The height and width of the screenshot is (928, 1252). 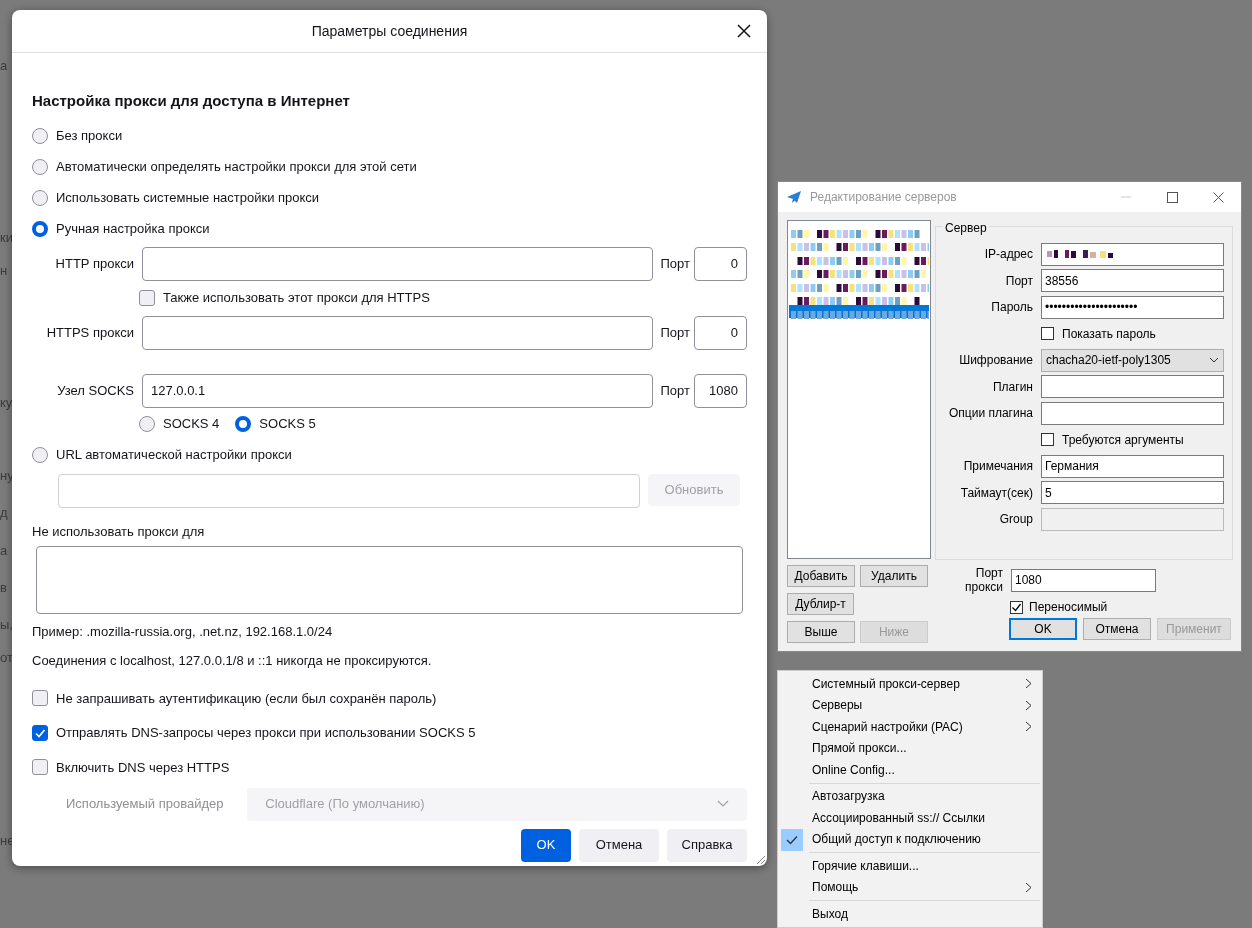 What do you see at coordinates (910, 796) in the screenshot?
I see `menu-item: Автозагрузка` at bounding box center [910, 796].